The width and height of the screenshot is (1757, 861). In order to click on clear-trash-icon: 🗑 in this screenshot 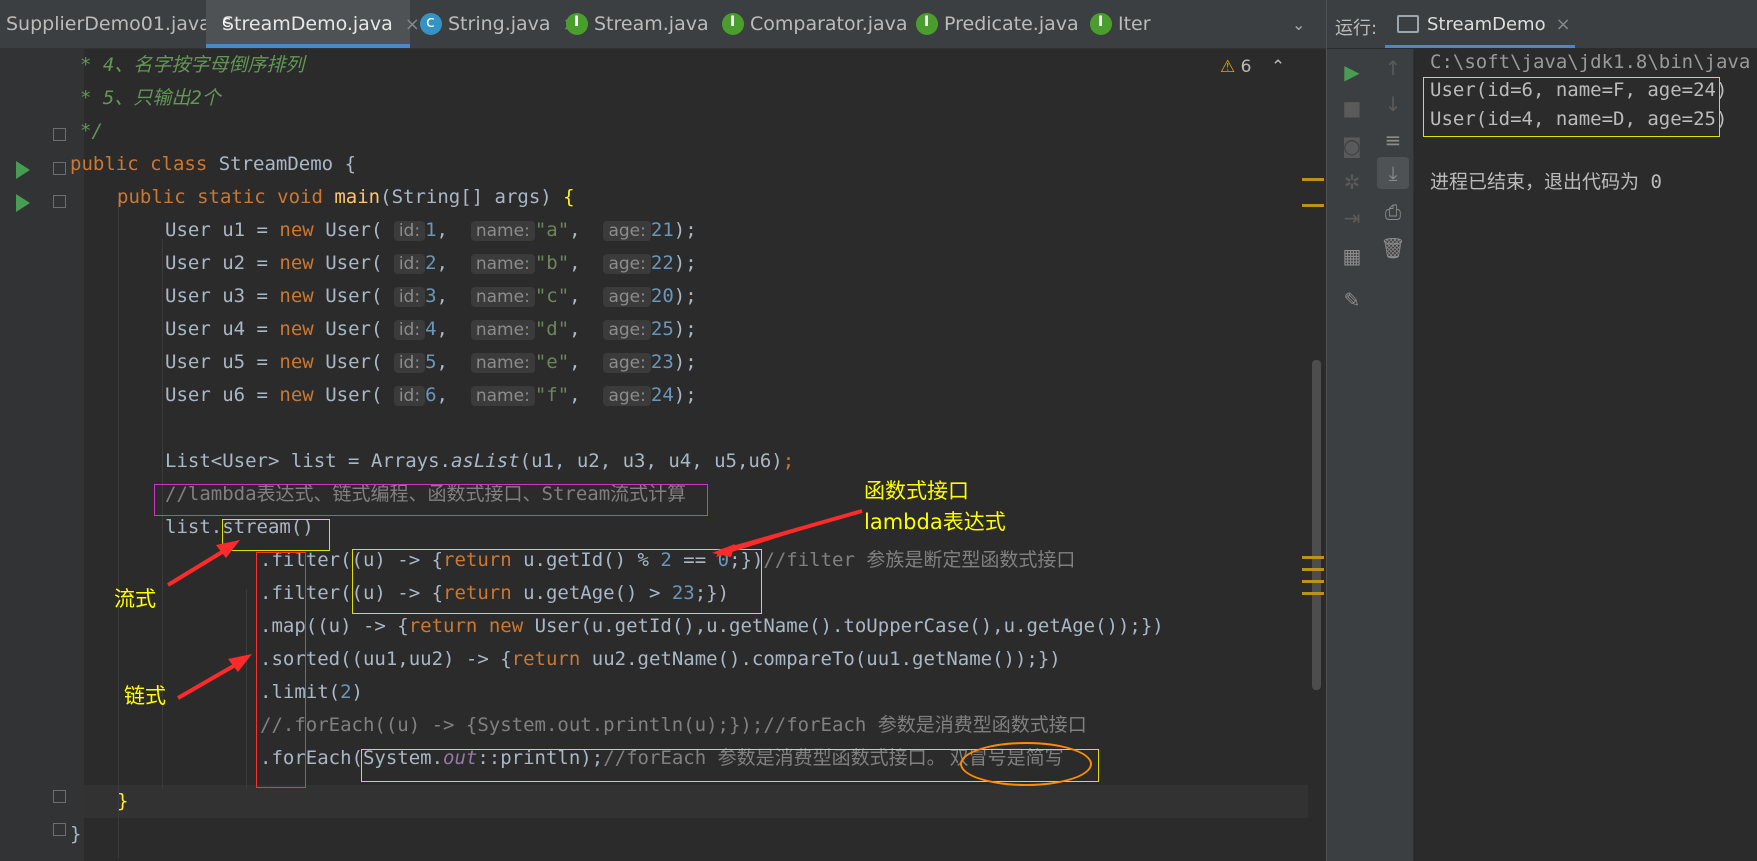, I will do `click(1393, 248)`.